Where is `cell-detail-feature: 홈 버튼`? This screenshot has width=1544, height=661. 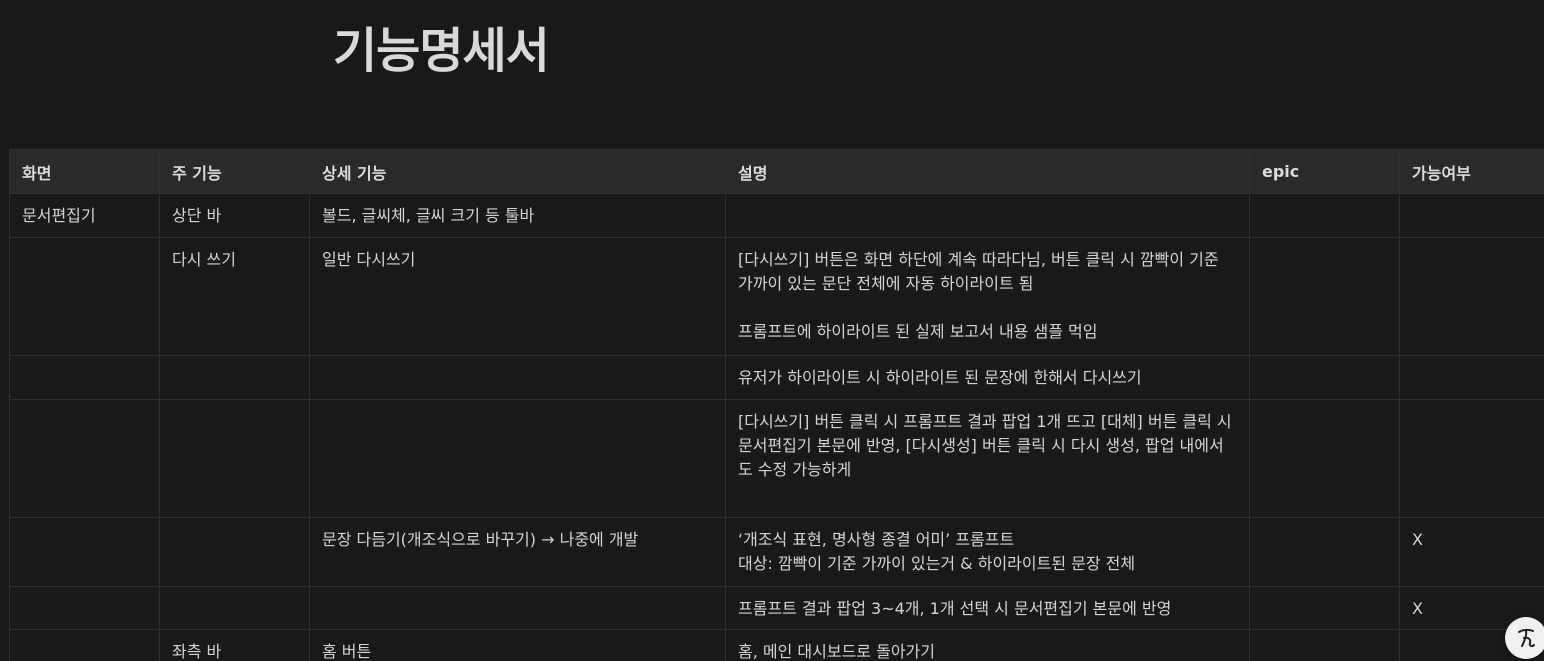
cell-detail-feature: 홈 버튼 is located at coordinates (517, 645).